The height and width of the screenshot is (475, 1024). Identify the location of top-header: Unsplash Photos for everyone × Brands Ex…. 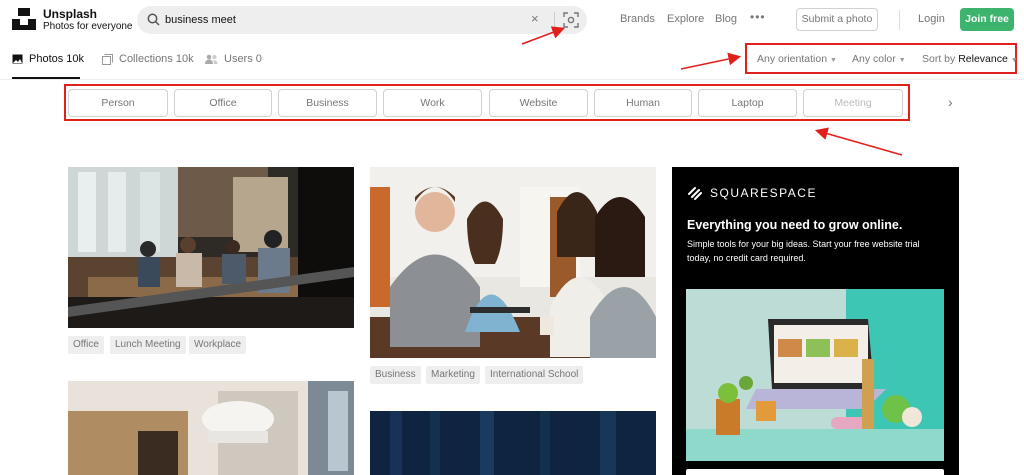
(512, 20).